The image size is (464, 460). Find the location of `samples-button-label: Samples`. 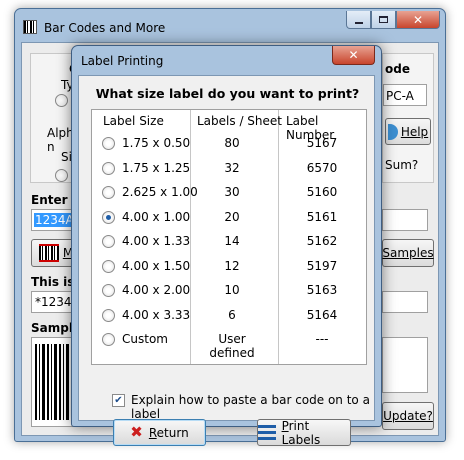

samples-button-label: Samples is located at coordinates (408, 253).